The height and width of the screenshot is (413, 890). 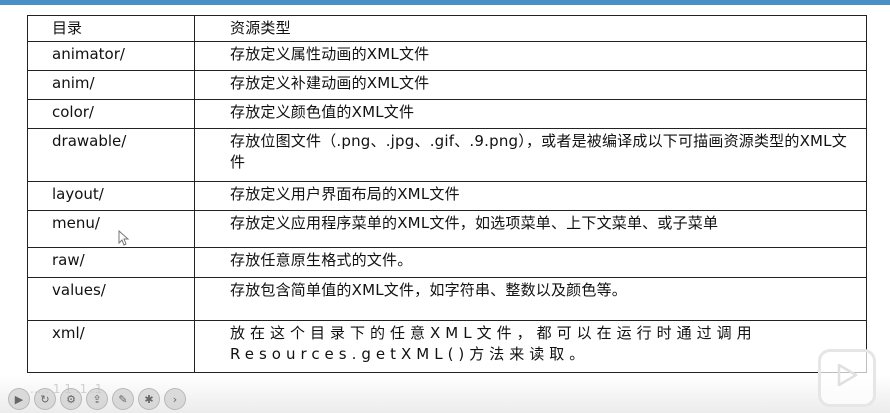 I want to click on table-header-row: 目录 资源类型, so click(x=447, y=28).